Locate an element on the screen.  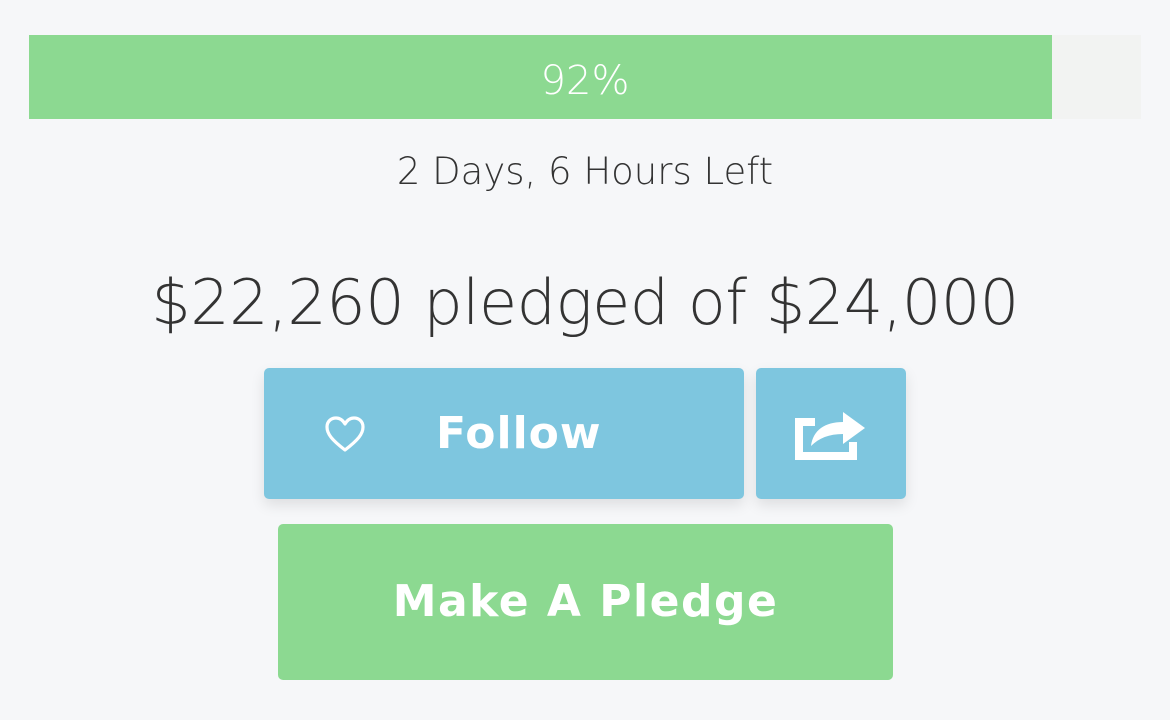
follow-button: Follow is located at coordinates (504, 433).